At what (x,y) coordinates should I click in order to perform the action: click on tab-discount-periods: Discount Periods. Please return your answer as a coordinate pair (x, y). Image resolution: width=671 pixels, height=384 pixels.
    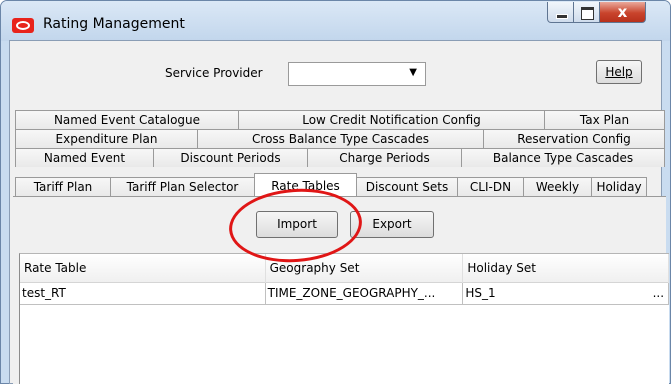
    Looking at the image, I should click on (230, 157).